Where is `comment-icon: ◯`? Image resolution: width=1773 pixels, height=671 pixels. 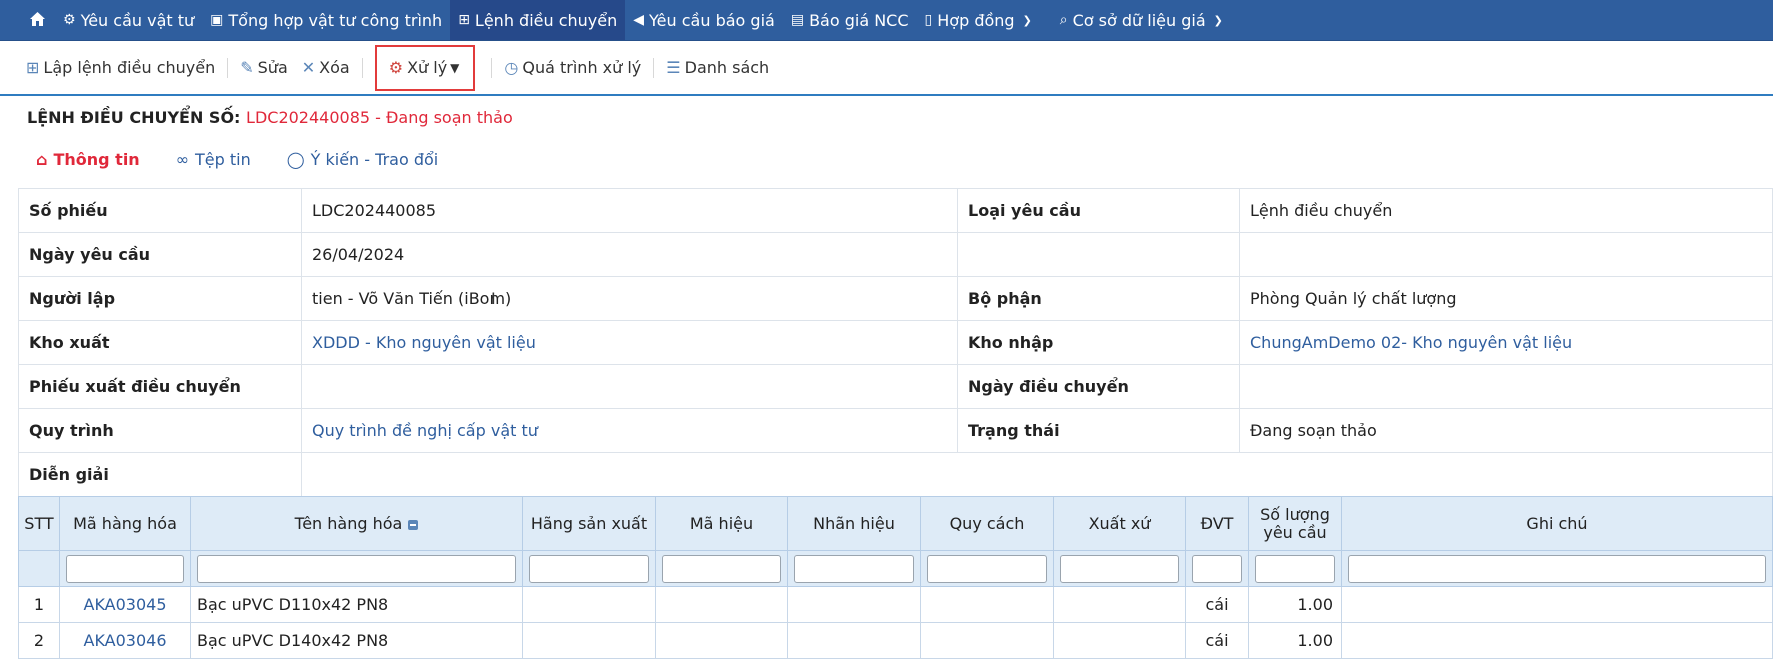
comment-icon: ◯ is located at coordinates (295, 159).